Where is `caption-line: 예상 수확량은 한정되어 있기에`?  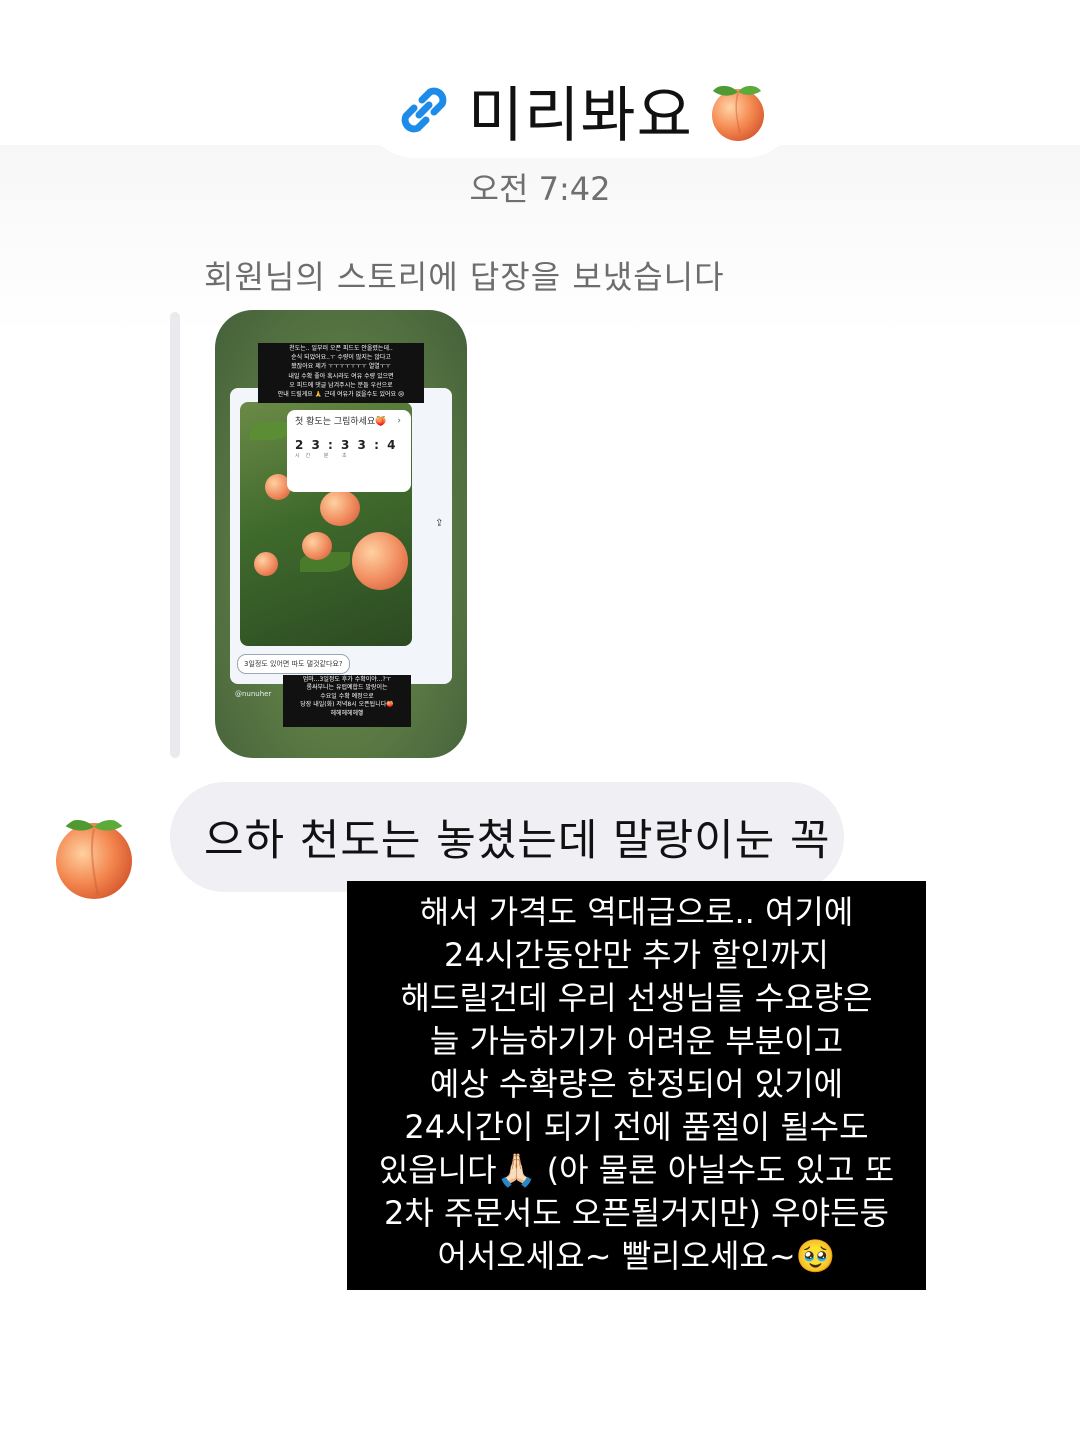
caption-line: 예상 수확량은 한정되어 있기에 is located at coordinates (636, 1084).